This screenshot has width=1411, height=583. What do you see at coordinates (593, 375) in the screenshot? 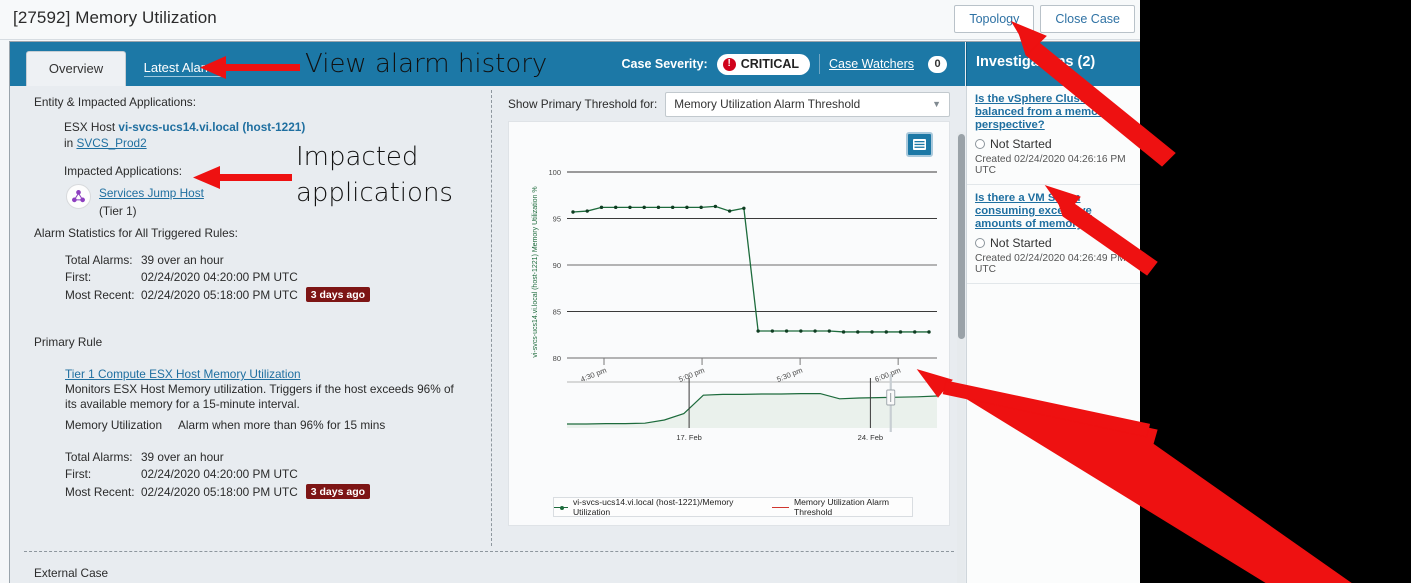
I see `svg-text: 4:30 pm` at bounding box center [593, 375].